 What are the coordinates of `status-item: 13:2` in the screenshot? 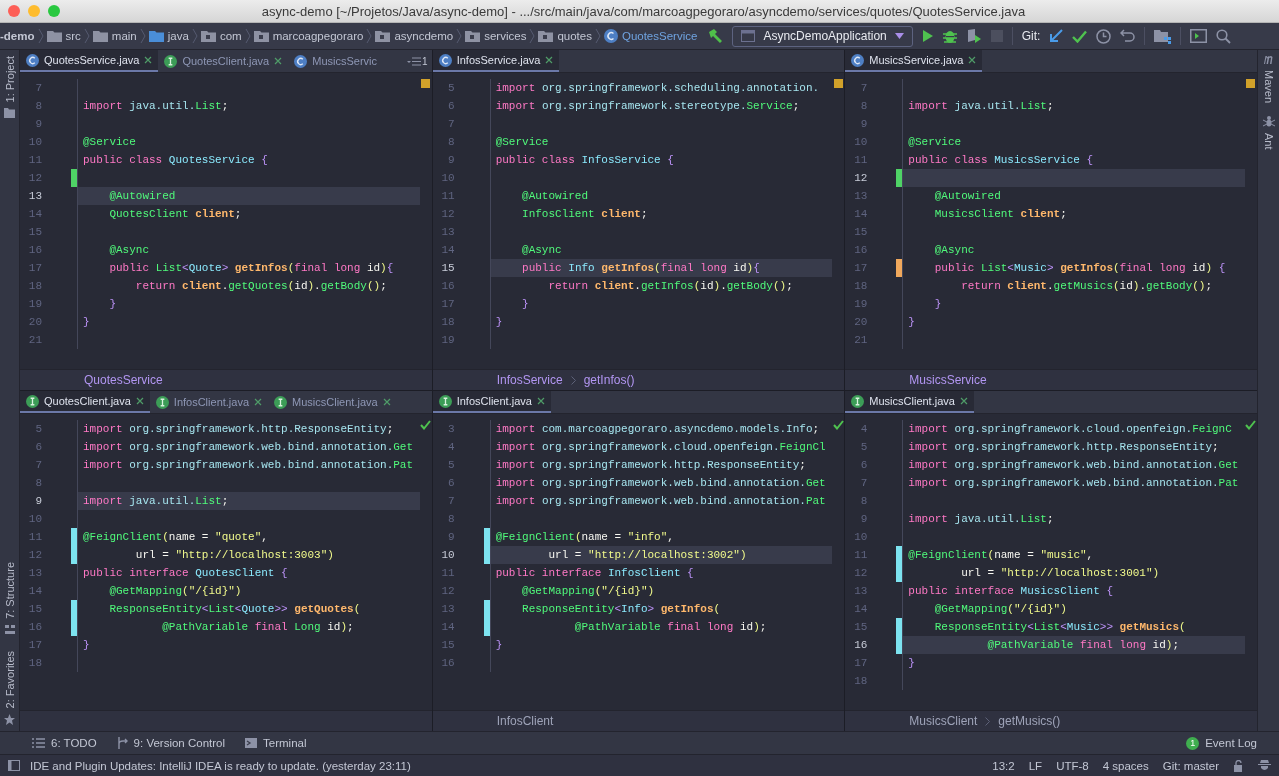 It's located at (1003, 765).